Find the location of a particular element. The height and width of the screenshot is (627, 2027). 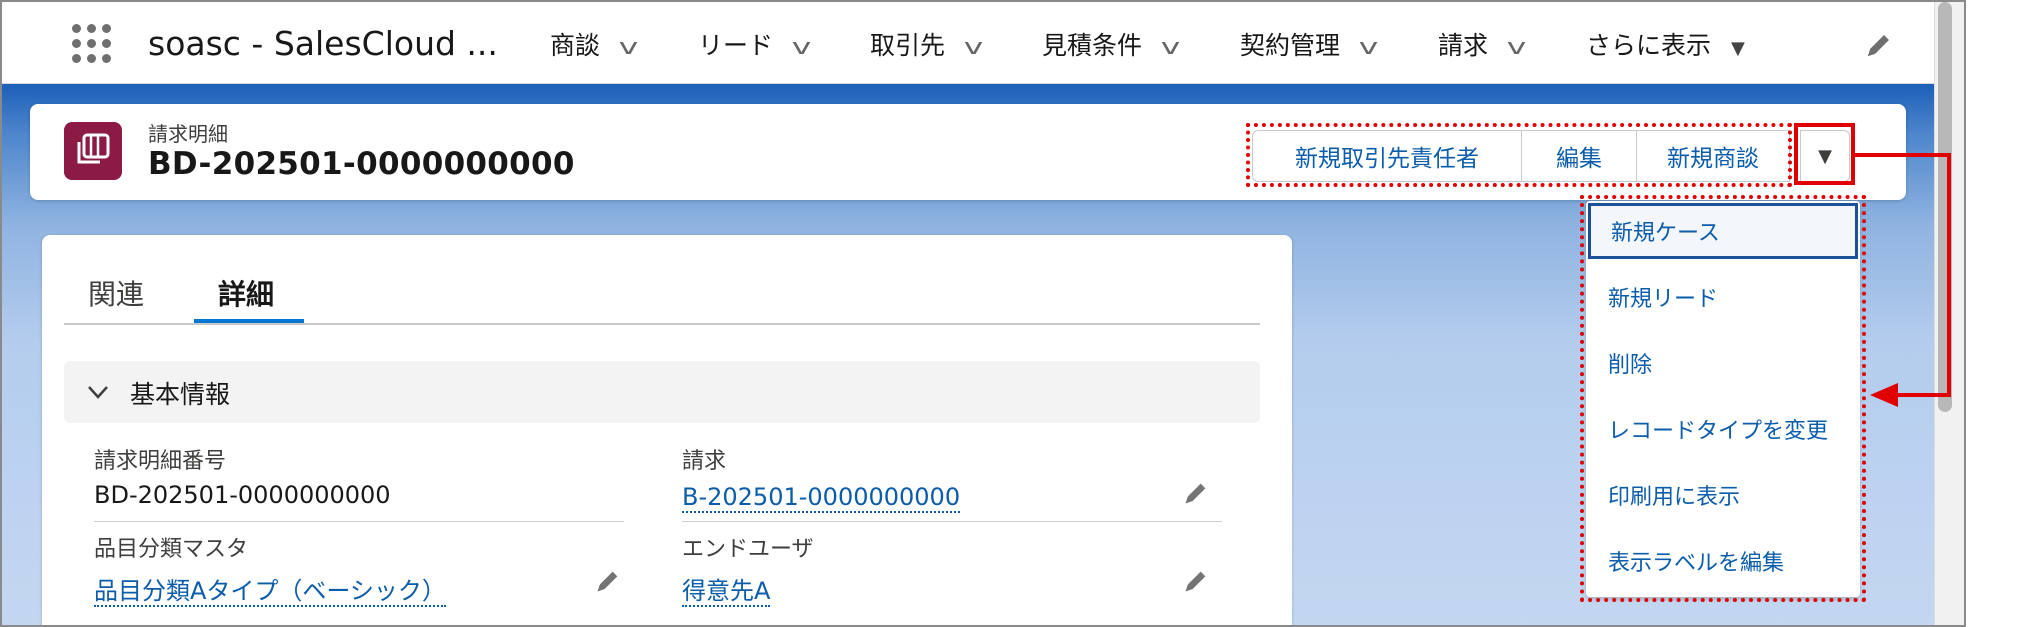

nav-item-label: 契約管理 is located at coordinates (1290, 45).